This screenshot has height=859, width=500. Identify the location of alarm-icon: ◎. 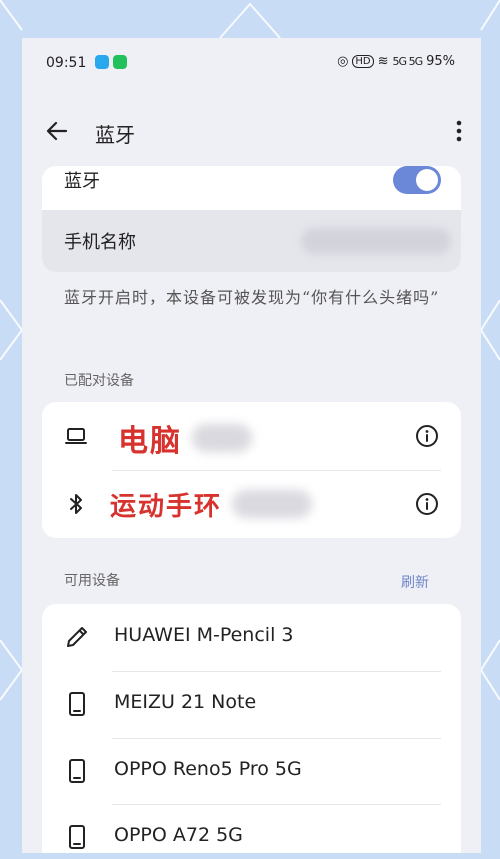
(343, 61).